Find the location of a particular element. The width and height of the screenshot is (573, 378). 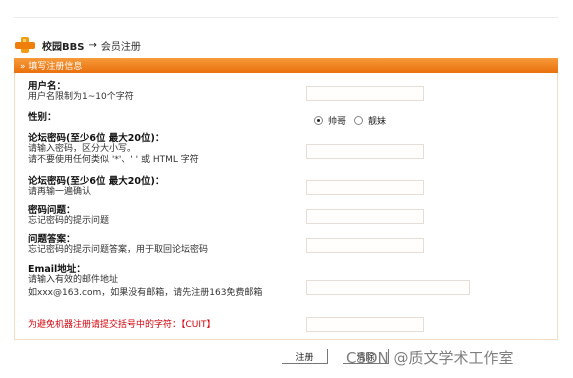

answer-label: 问题答案： is located at coordinates (52, 239).